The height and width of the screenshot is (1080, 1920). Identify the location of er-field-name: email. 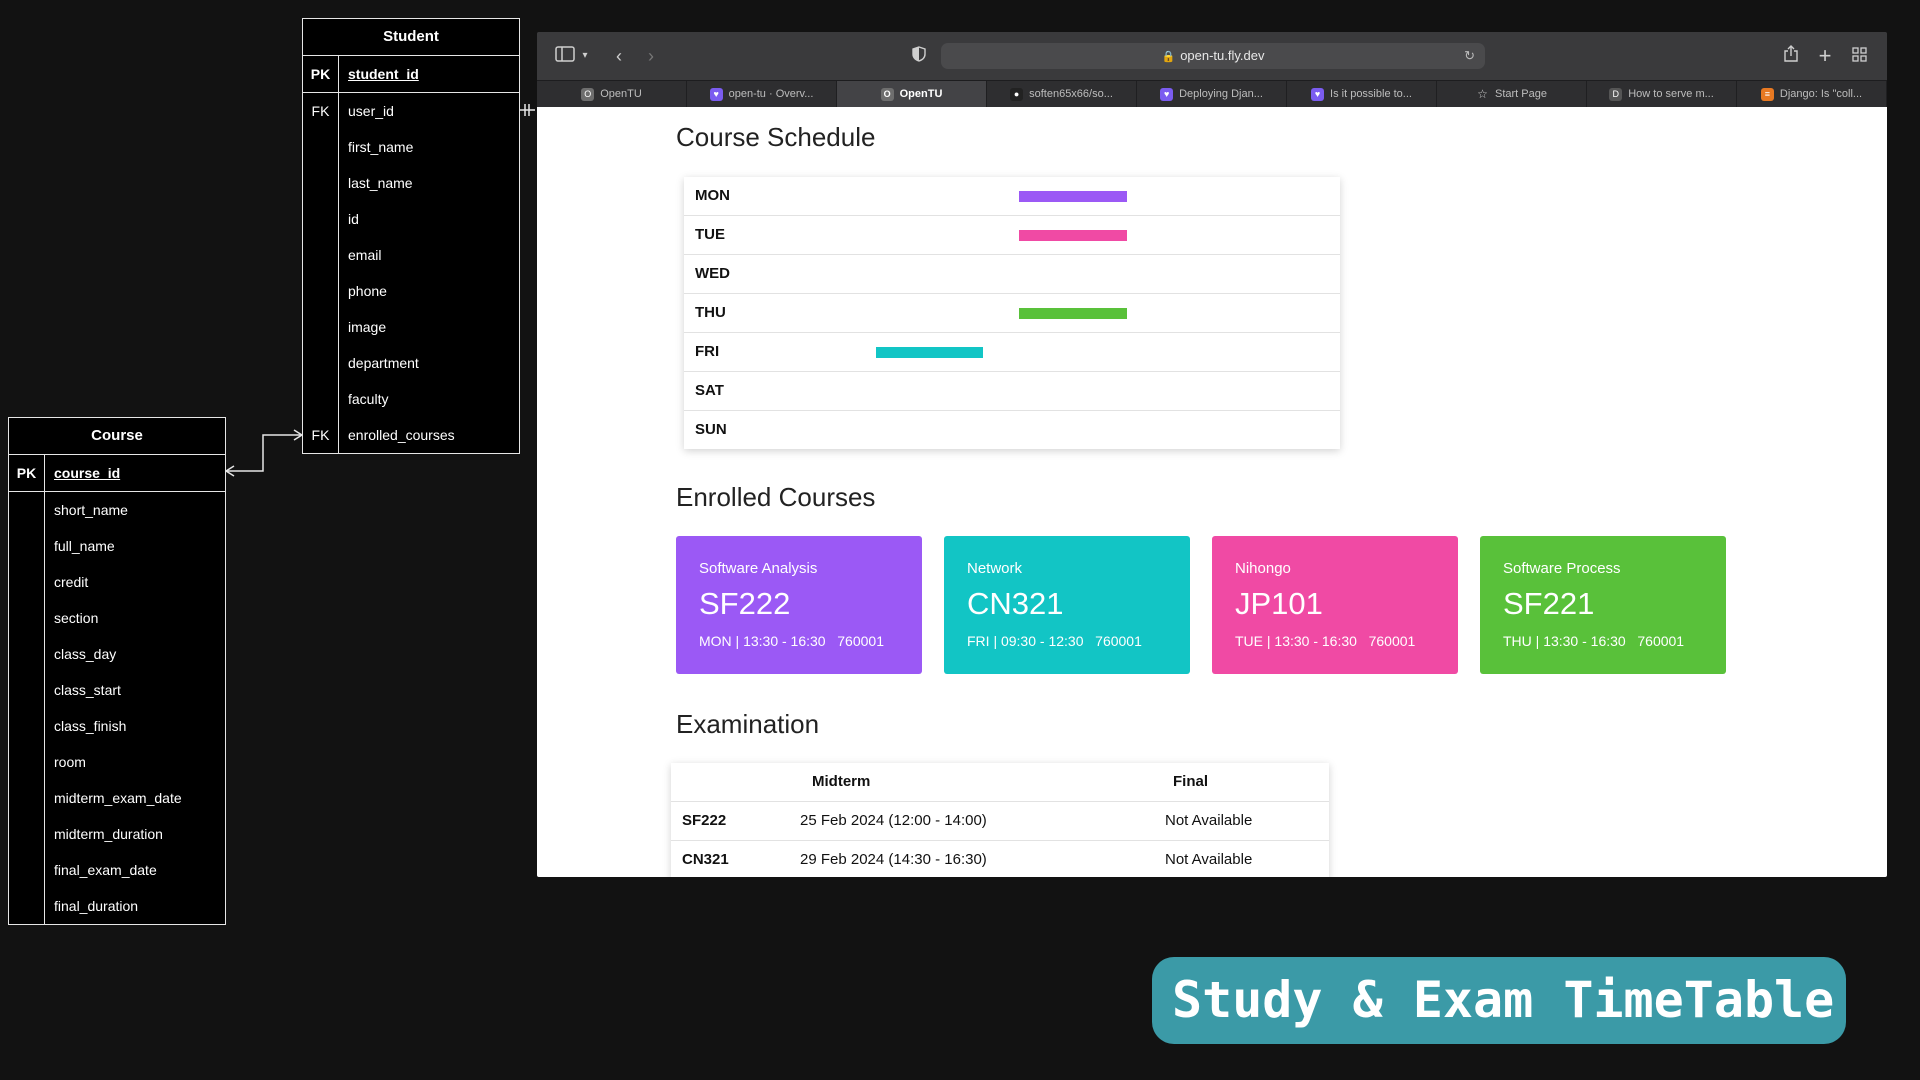
(365, 255).